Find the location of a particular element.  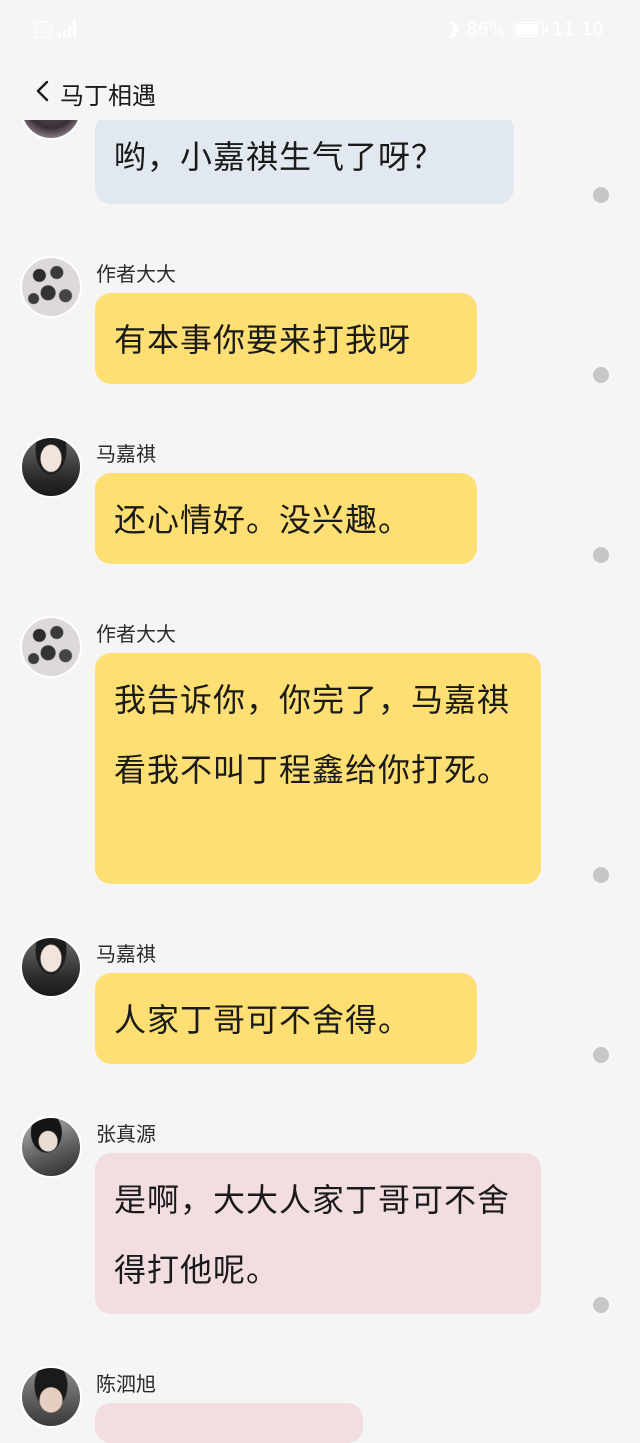

clock: 11:10 is located at coordinates (578, 29).